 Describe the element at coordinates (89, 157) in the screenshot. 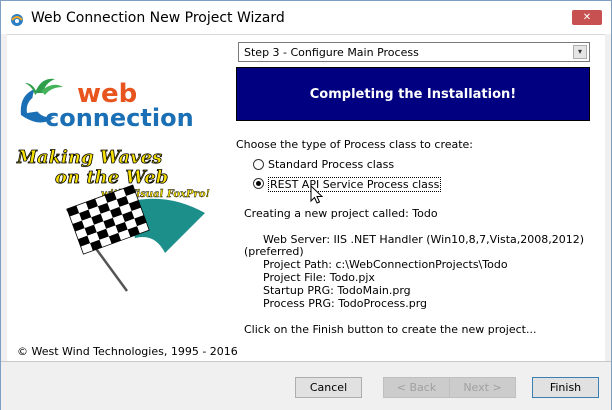

I see `svg-text: Making Waves` at that location.